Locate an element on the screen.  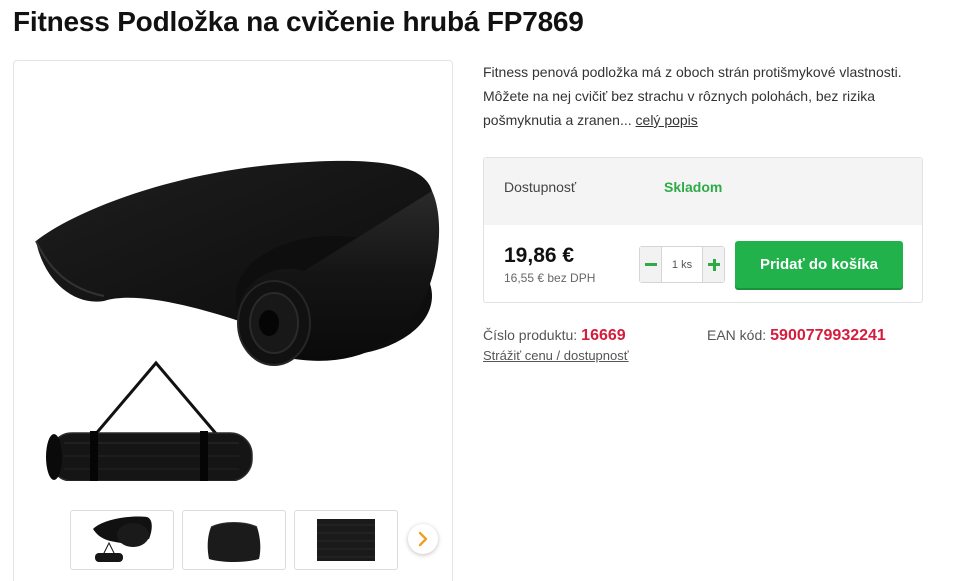
availability-label: Dostupnosť is located at coordinates (540, 187).